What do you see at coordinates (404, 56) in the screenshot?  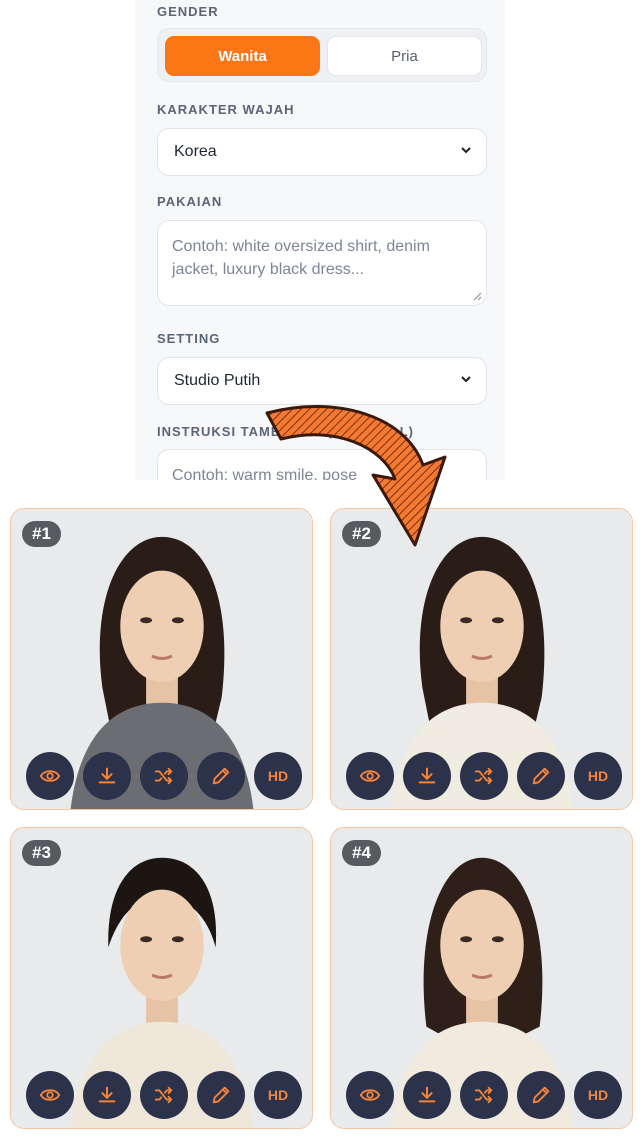 I see `gender-pria-button: Pria` at bounding box center [404, 56].